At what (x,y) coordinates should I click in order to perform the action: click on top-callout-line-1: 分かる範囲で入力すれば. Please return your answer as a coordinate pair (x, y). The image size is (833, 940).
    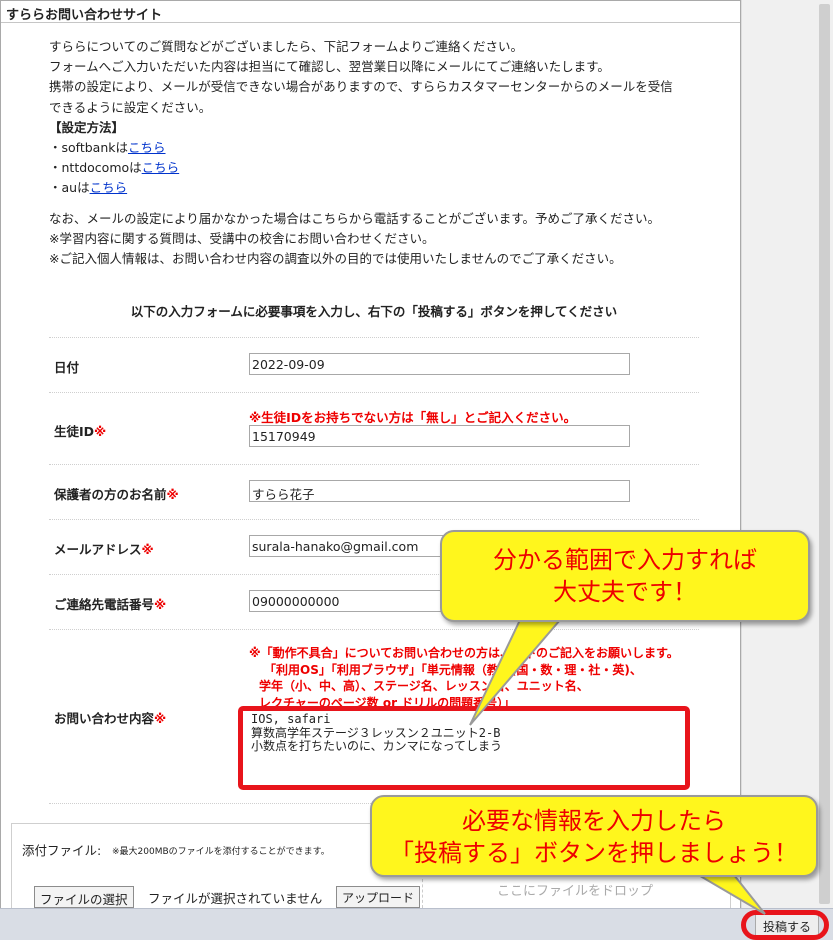
    Looking at the image, I should click on (625, 560).